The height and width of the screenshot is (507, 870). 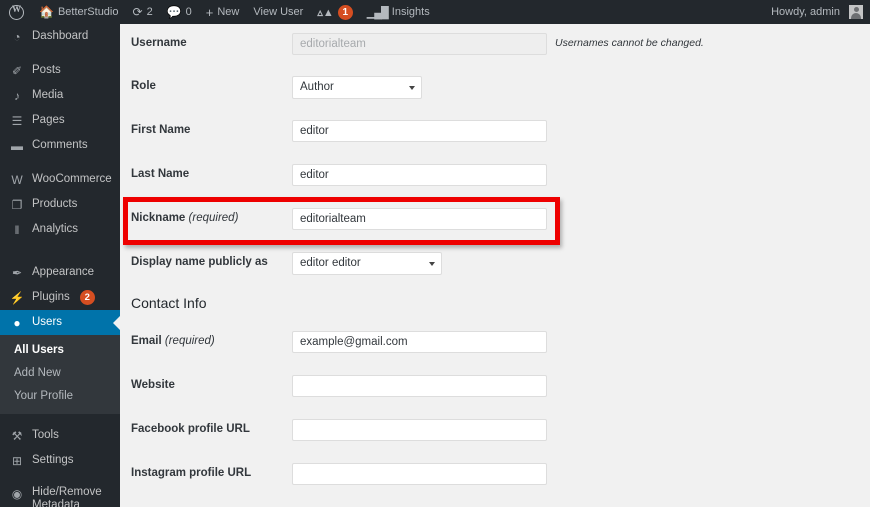 What do you see at coordinates (419, 44) in the screenshot?
I see `input-username: editorialteam` at bounding box center [419, 44].